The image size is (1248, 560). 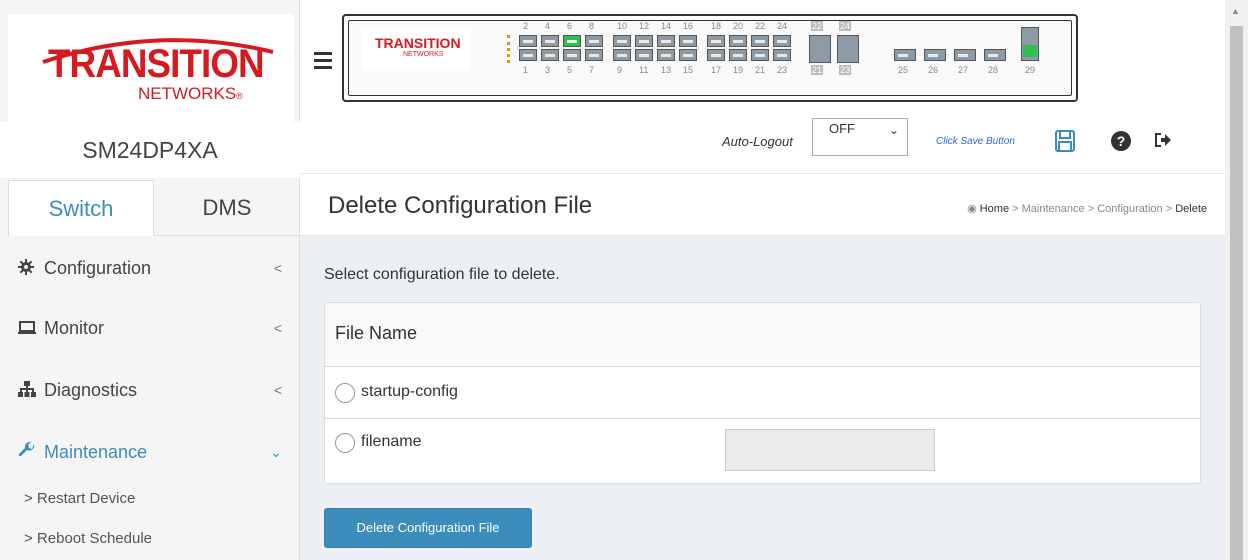 What do you see at coordinates (548, 70) in the screenshot?
I see `port-label-bottom: 3` at bounding box center [548, 70].